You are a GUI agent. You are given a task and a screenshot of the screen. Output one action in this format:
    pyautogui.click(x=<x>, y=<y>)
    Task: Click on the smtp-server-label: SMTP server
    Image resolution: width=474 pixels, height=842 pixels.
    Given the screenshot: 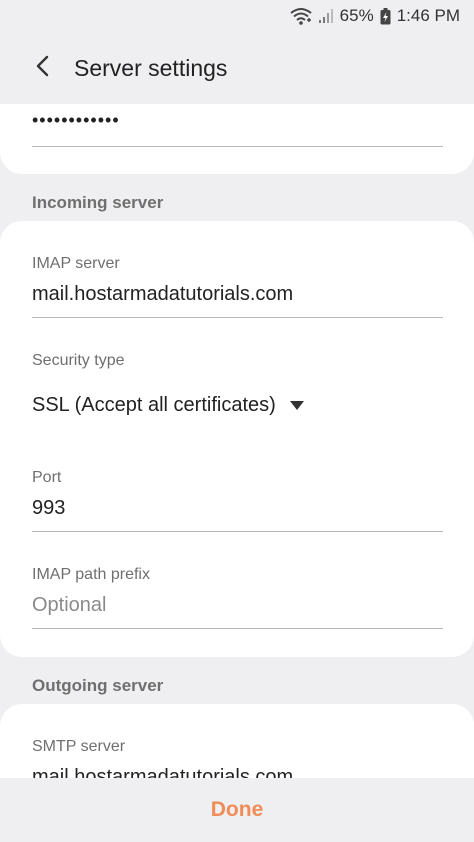 What is the action you would take?
    pyautogui.click(x=79, y=746)
    